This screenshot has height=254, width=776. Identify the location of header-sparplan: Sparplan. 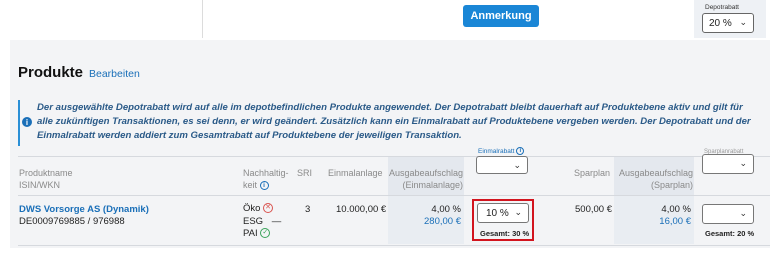
(592, 173).